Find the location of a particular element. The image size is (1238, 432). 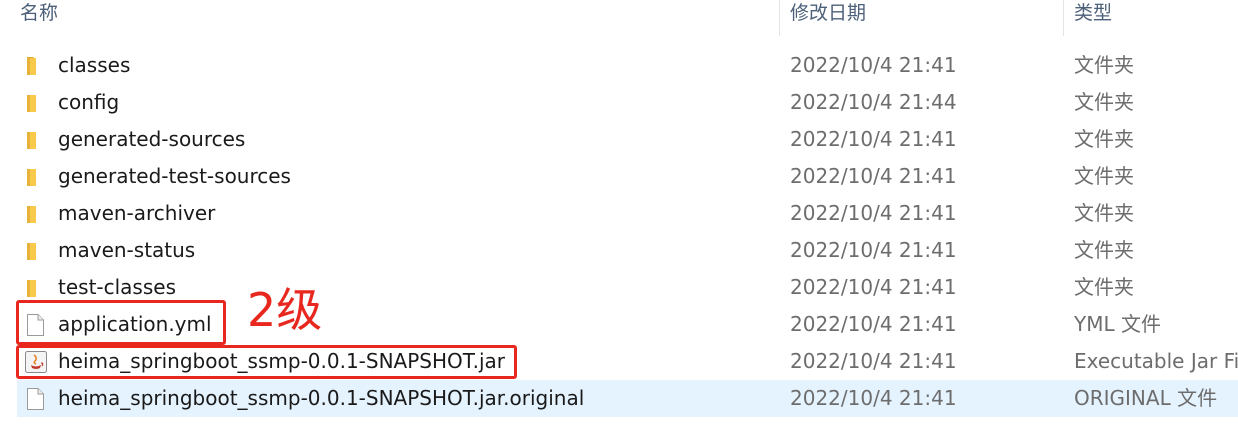

highlight-box-application-yml is located at coordinates (121, 322).